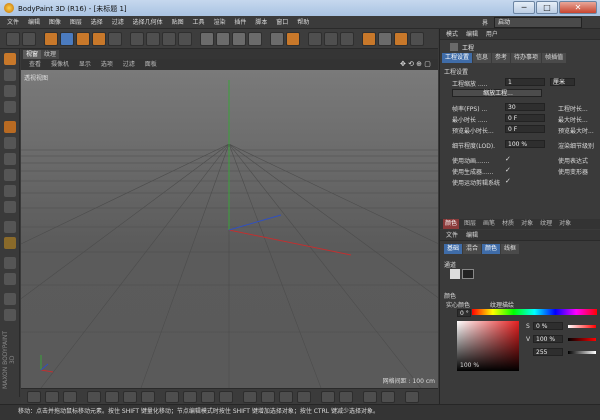  Describe the element at coordinates (303, 22) in the screenshot. I see `menu-help: 帮助` at that location.